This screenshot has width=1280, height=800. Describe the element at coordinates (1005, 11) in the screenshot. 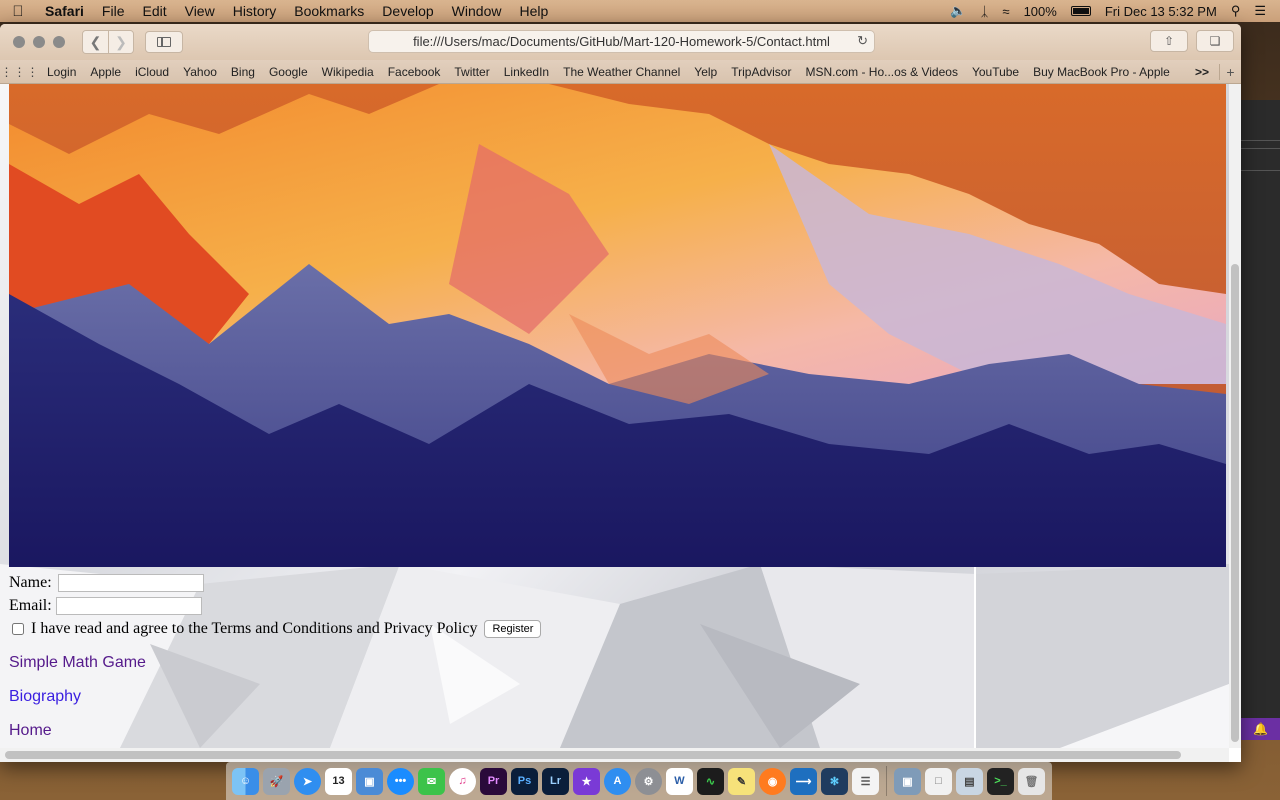

I see `wifi-icon: ≈` at that location.